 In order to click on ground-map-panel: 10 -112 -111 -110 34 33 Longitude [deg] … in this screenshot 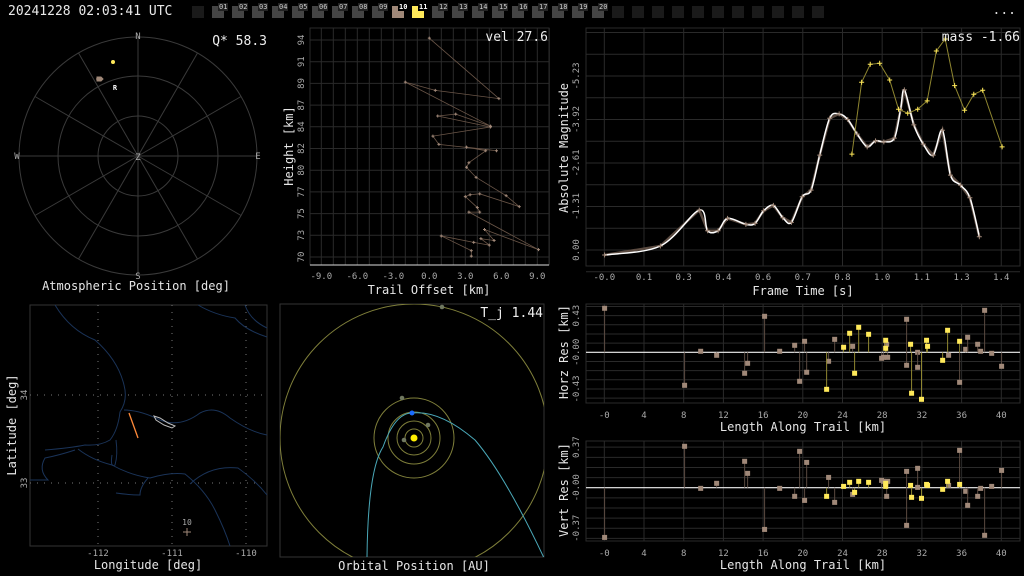, I will do `click(136, 438)`.